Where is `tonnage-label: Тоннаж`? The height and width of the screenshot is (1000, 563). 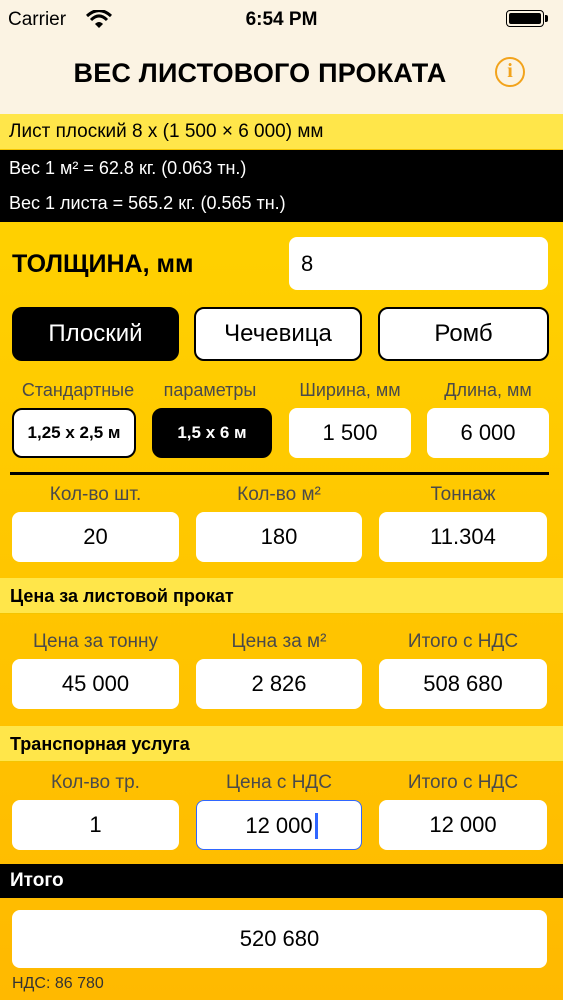
tonnage-label: Тоннаж is located at coordinates (463, 494).